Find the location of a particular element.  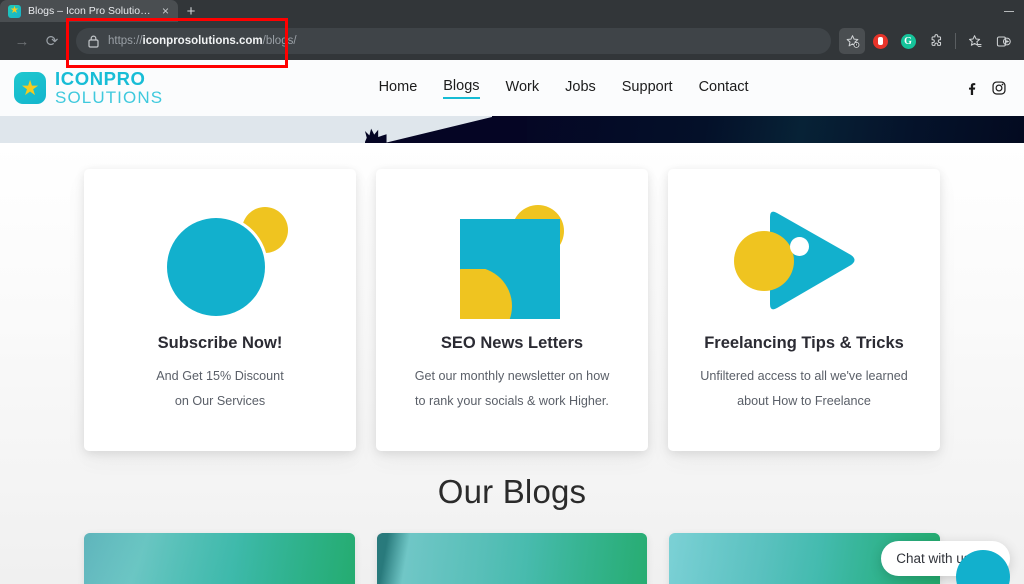

extension-red-icon is located at coordinates (880, 41).